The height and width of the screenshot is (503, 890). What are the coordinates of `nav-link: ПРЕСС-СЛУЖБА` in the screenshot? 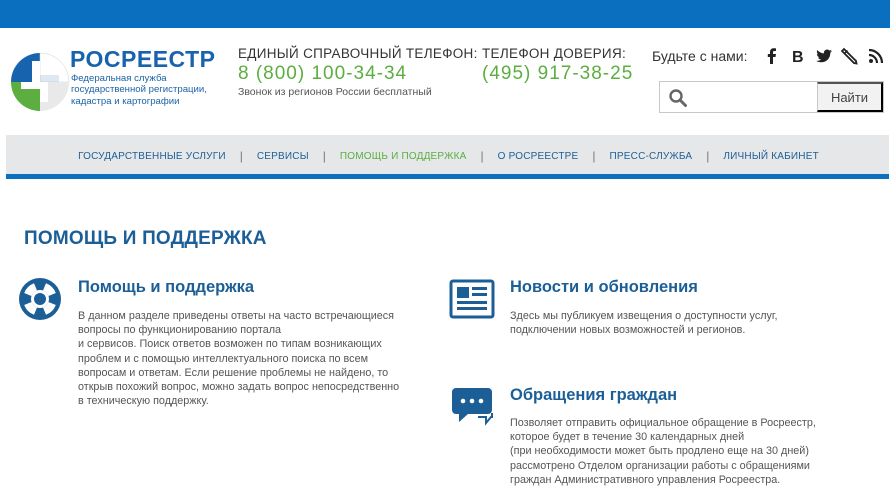 It's located at (651, 156).